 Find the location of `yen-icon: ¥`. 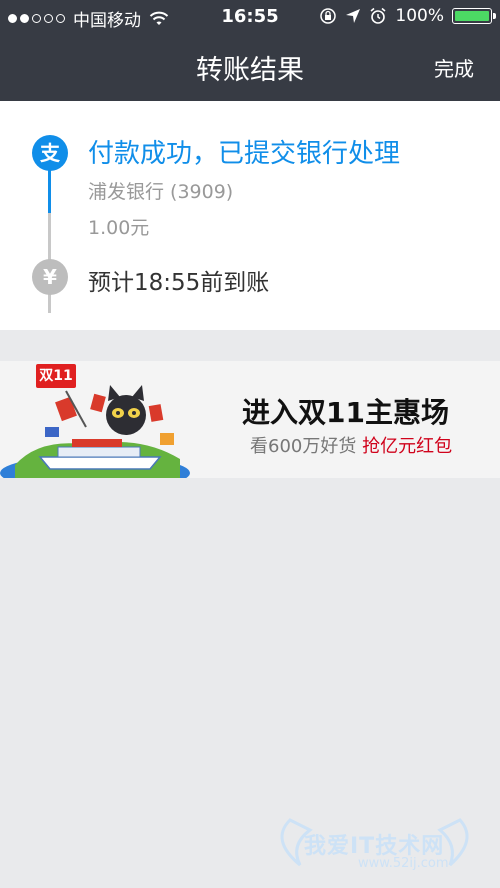

yen-icon: ¥ is located at coordinates (50, 277).